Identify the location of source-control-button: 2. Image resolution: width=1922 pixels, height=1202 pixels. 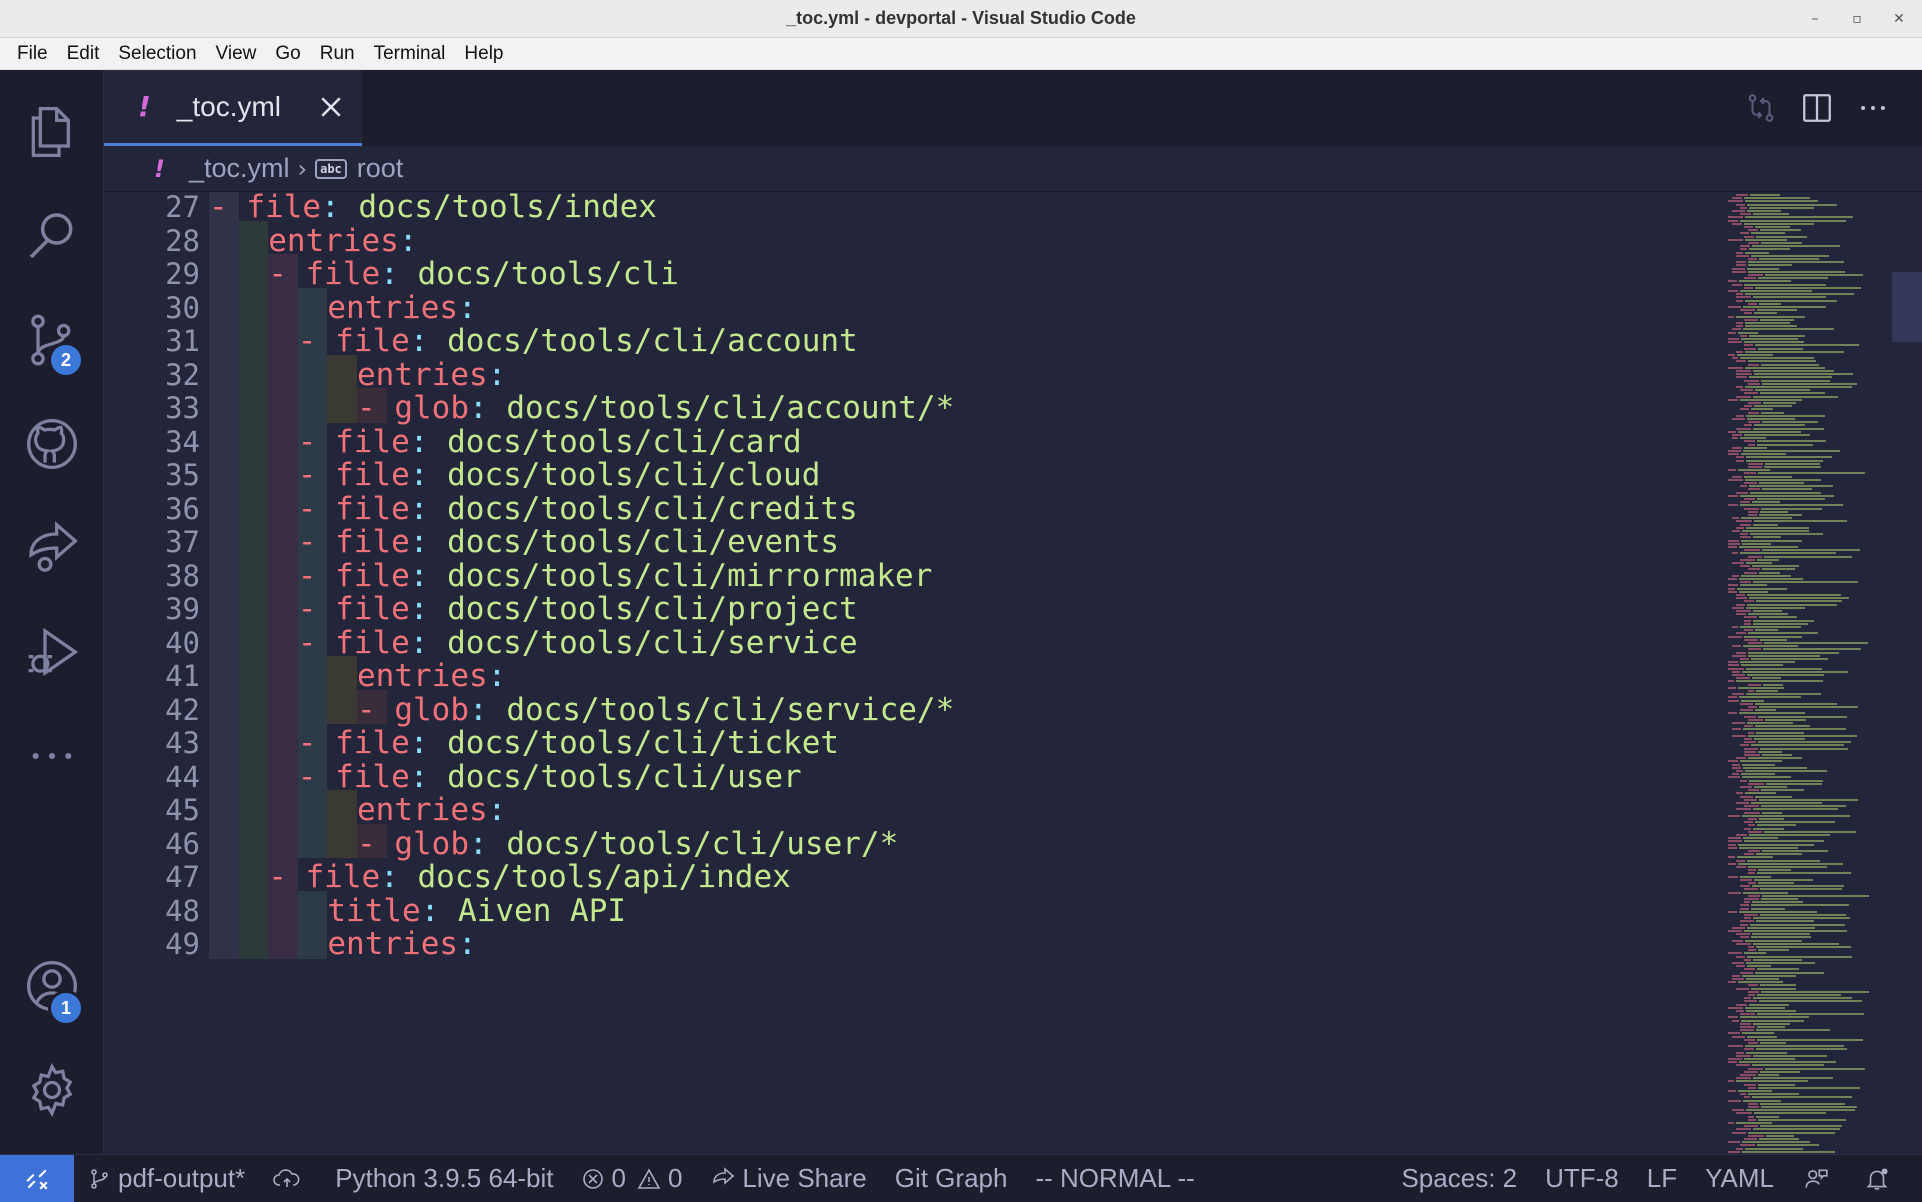
(52, 340).